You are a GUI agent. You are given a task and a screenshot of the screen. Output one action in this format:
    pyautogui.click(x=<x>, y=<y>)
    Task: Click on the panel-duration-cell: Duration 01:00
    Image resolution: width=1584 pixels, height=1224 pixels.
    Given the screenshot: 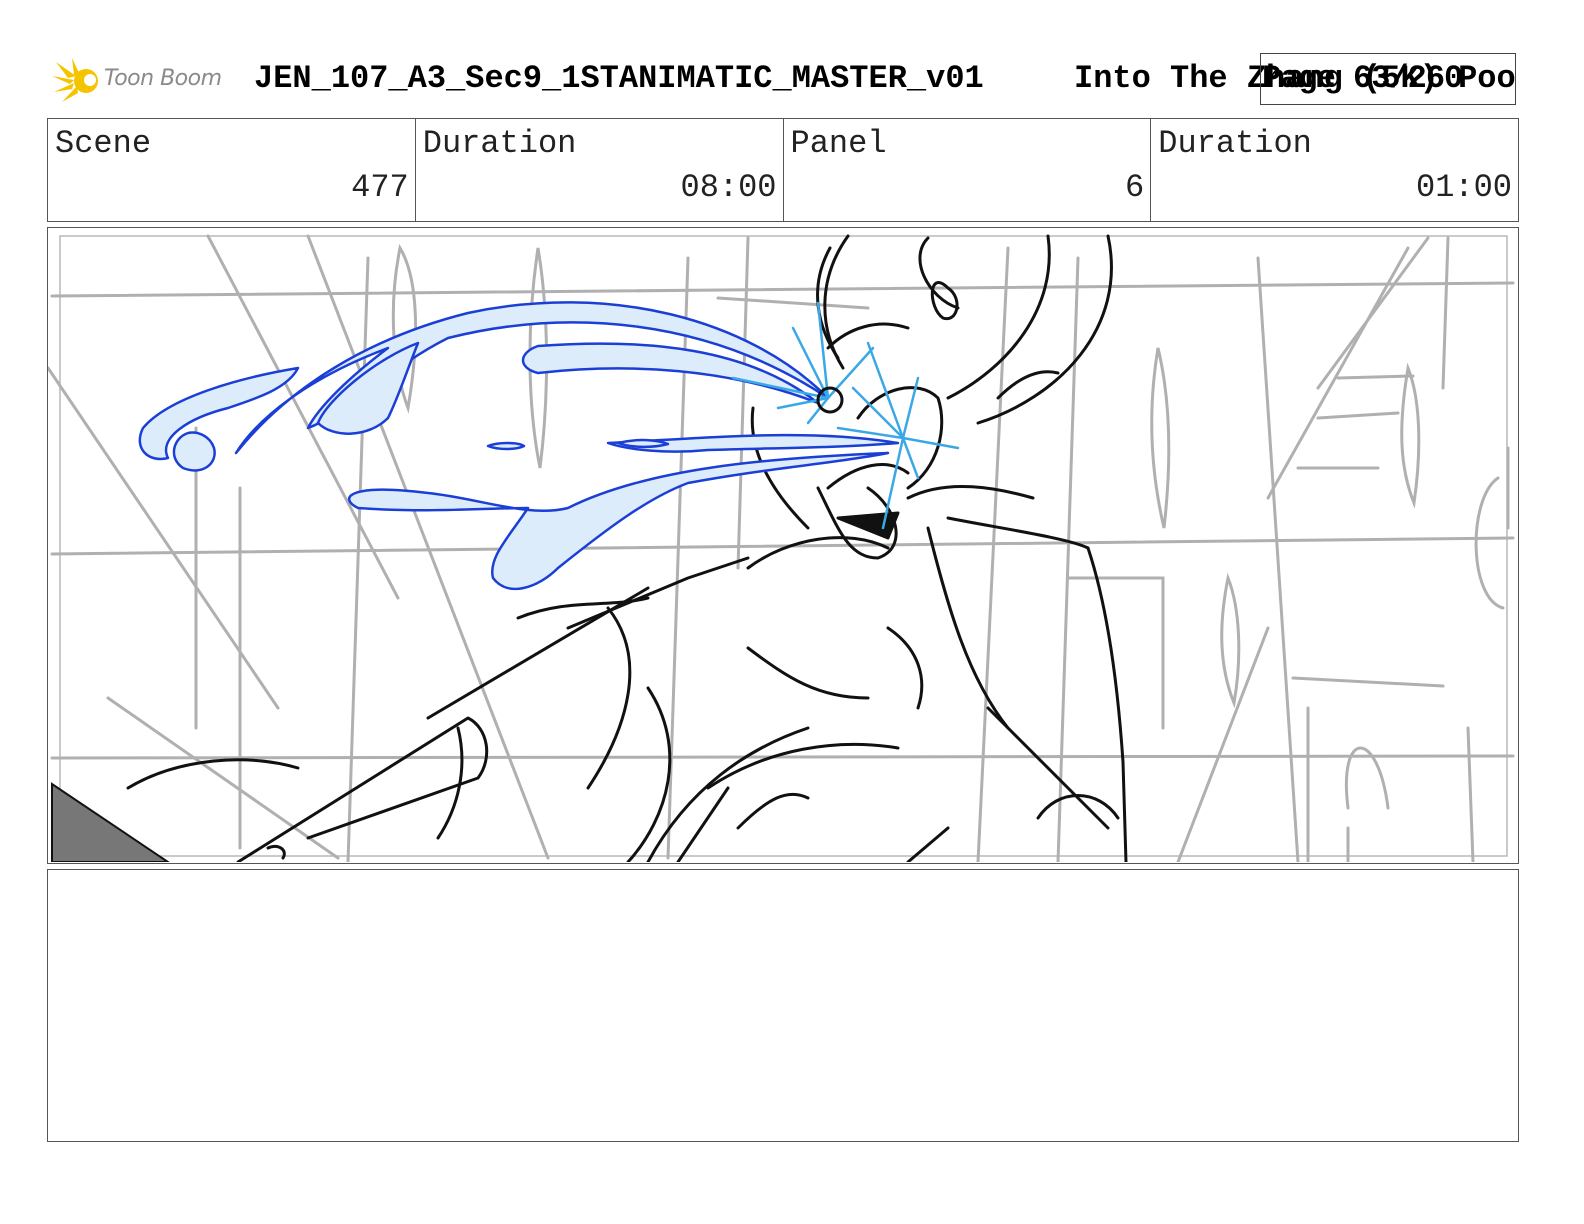 What is the action you would take?
    pyautogui.click(x=1334, y=170)
    